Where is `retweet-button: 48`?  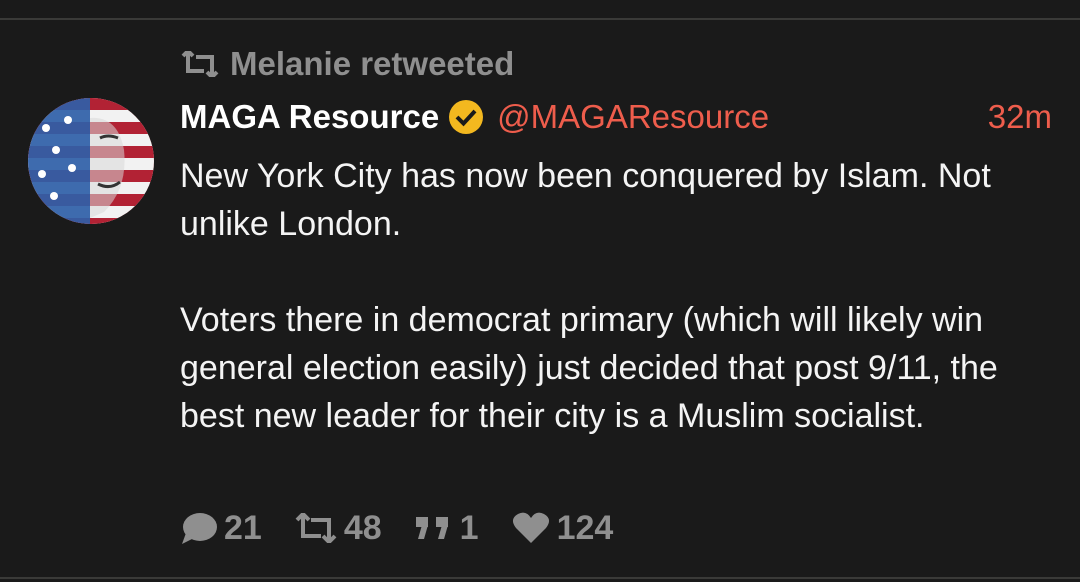 retweet-button: 48 is located at coordinates (338, 528).